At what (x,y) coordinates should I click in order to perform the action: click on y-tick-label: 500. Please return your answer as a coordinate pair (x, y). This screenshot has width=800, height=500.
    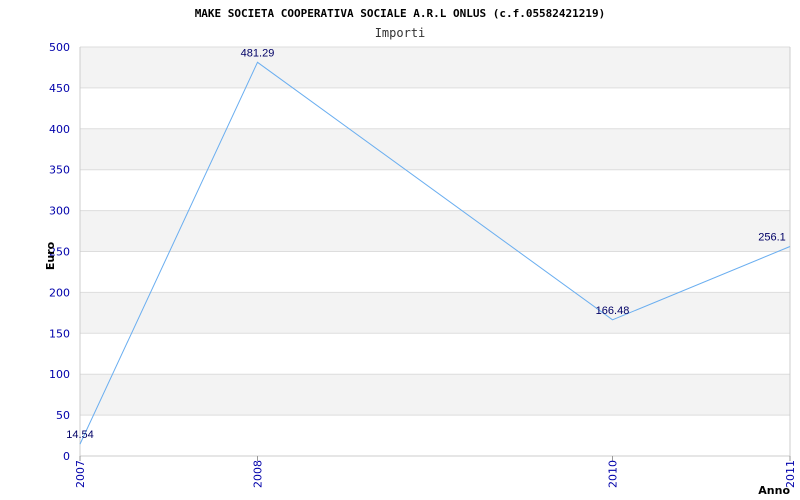
    Looking at the image, I should click on (59, 47).